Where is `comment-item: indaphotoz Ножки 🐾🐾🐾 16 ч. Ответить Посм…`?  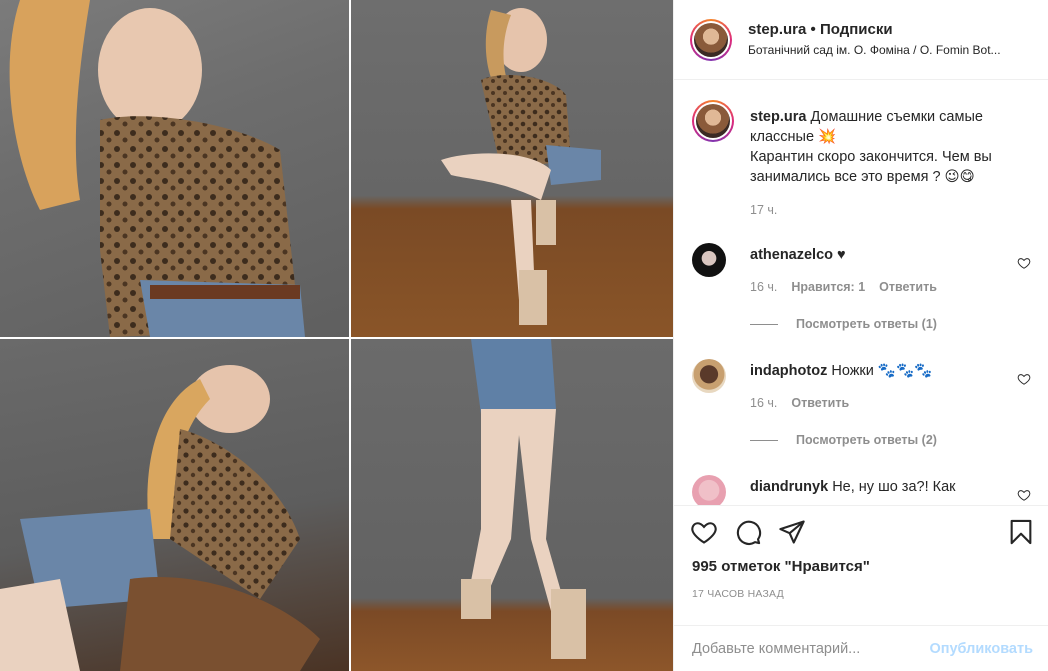 comment-item: indaphotoz Ножки 🐾🐾🐾 16 ч. Ответить Посм… is located at coordinates (862, 414).